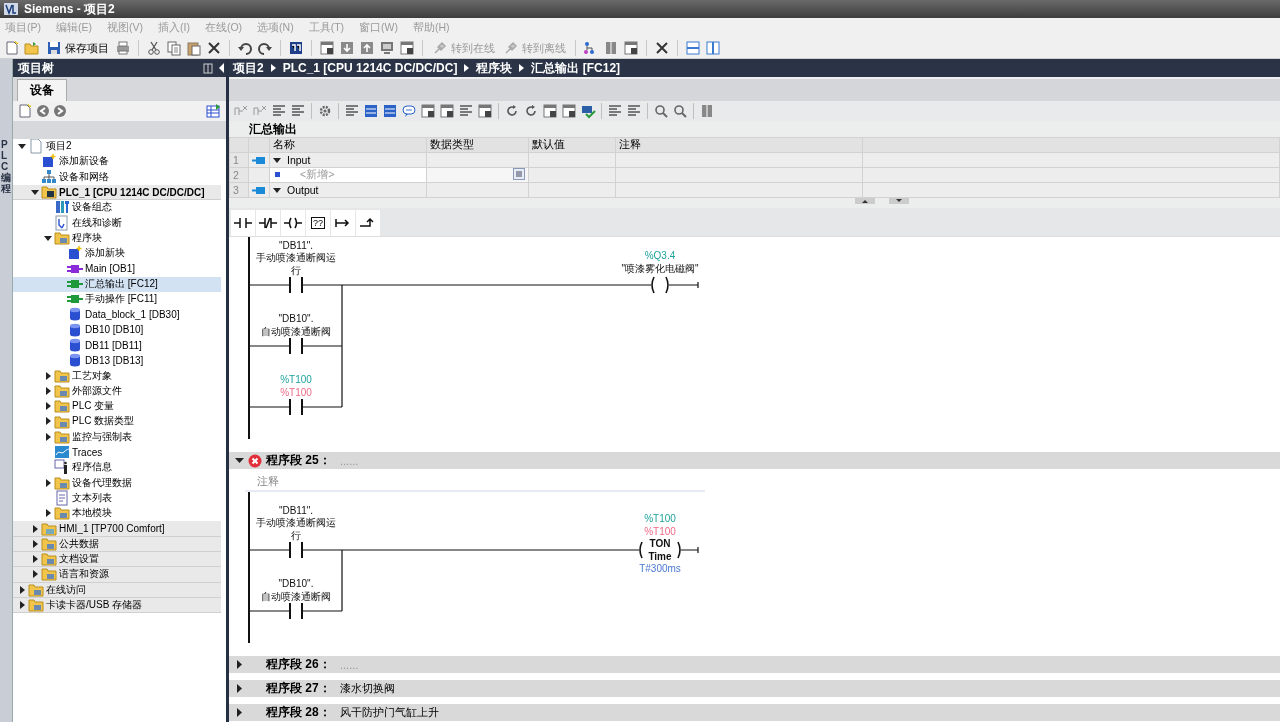  I want to click on table-icon, so click(214, 111).